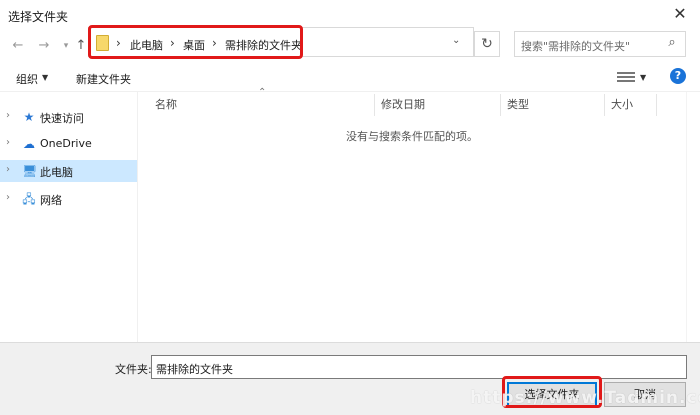 This screenshot has height=415, width=700. Describe the element at coordinates (643, 77) in the screenshot. I see `view-chevron-icon: ▼` at that location.